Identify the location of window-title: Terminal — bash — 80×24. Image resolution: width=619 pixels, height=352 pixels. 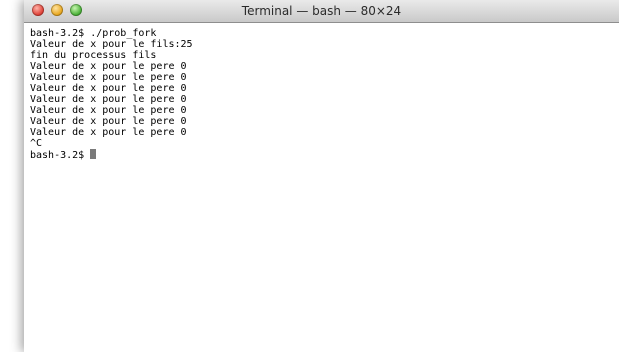
(321, 11).